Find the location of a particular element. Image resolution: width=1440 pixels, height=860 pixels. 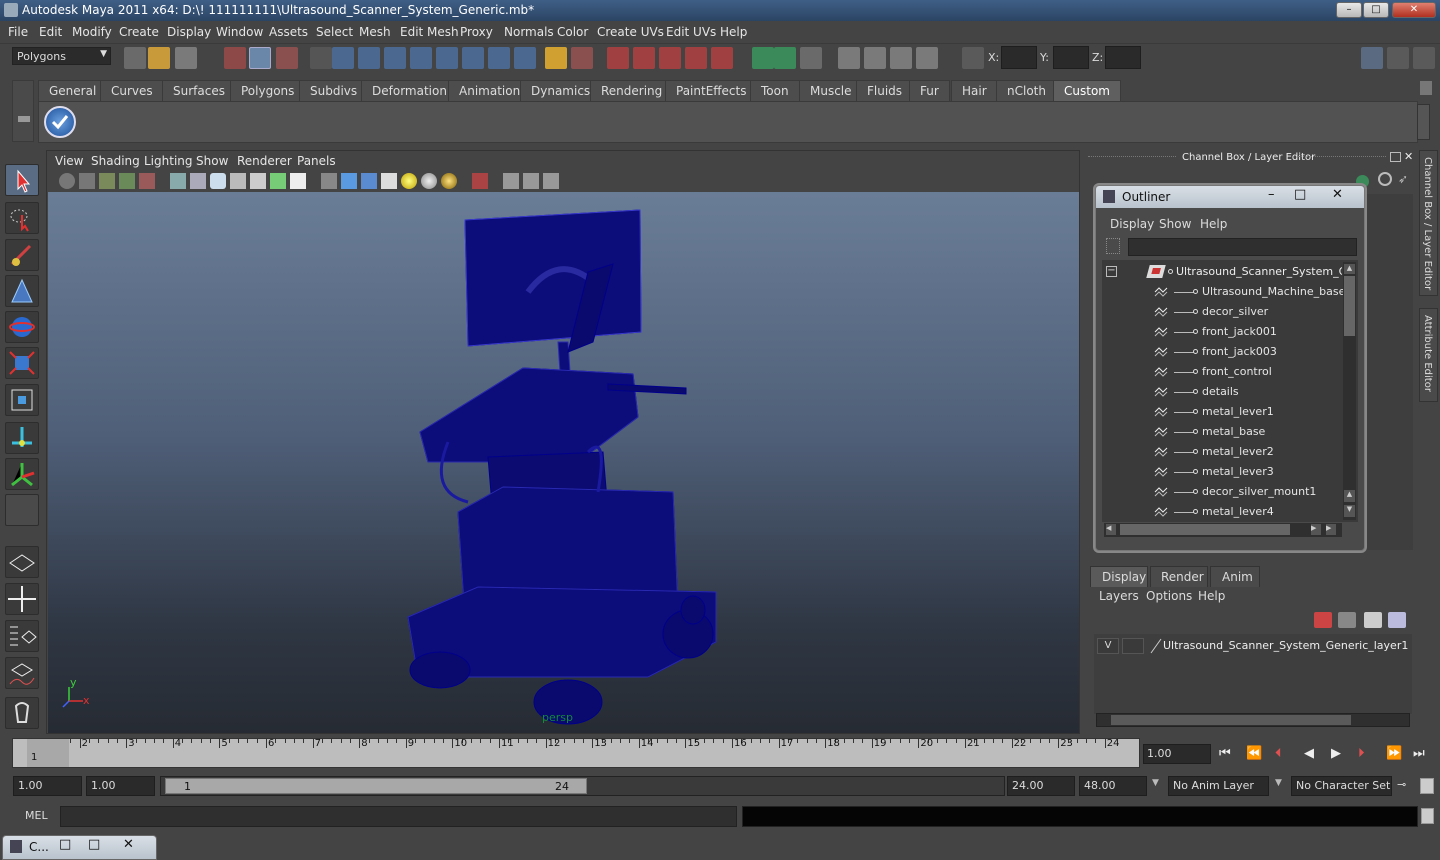

step-back-frame-icon: ⏪ is located at coordinates (1254, 753).